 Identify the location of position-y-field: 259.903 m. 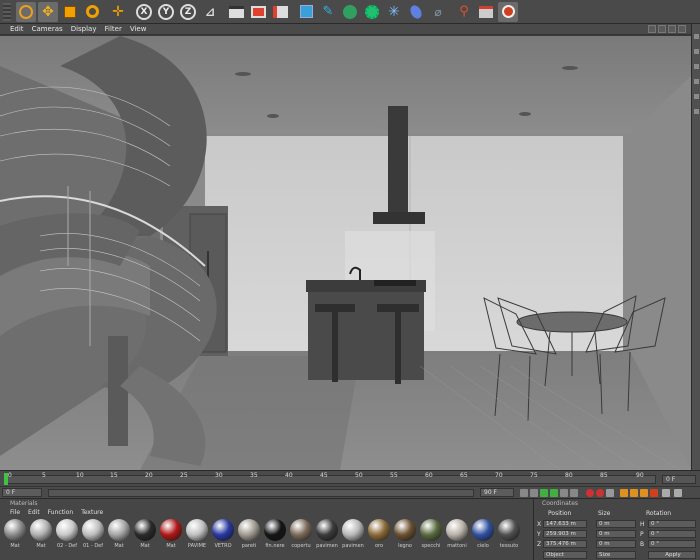
(565, 534).